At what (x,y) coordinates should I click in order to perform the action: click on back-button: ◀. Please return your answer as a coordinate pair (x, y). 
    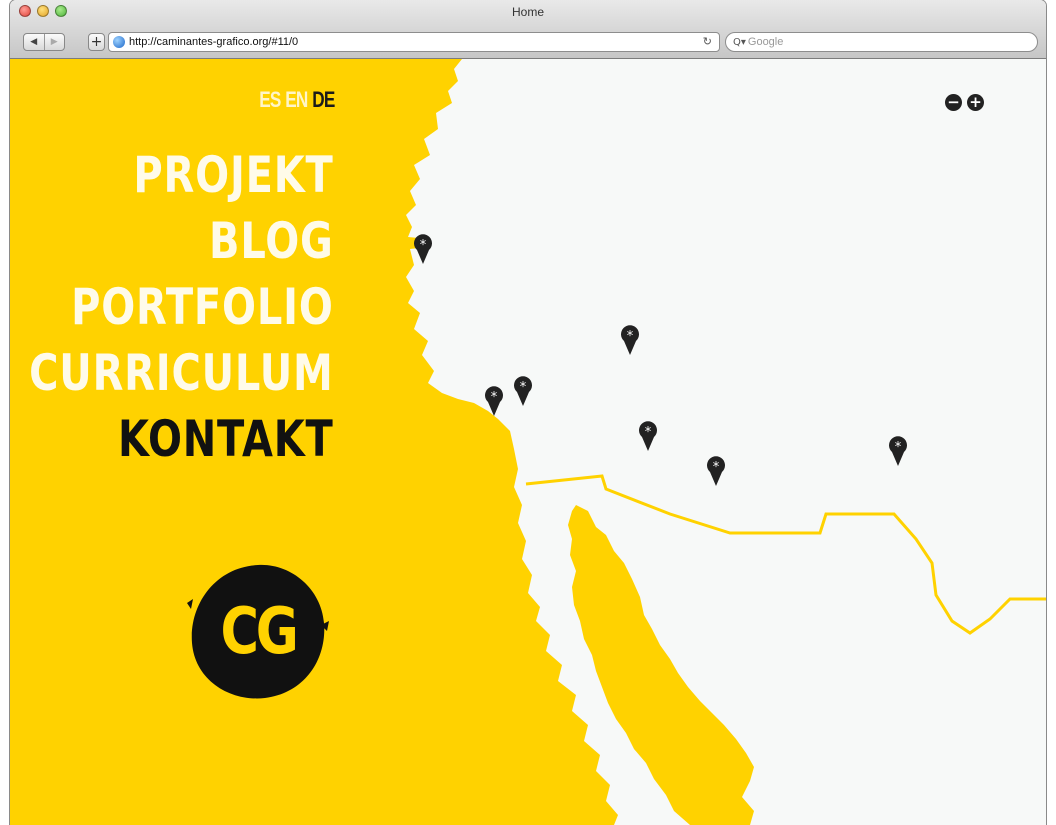
    Looking at the image, I should click on (34, 42).